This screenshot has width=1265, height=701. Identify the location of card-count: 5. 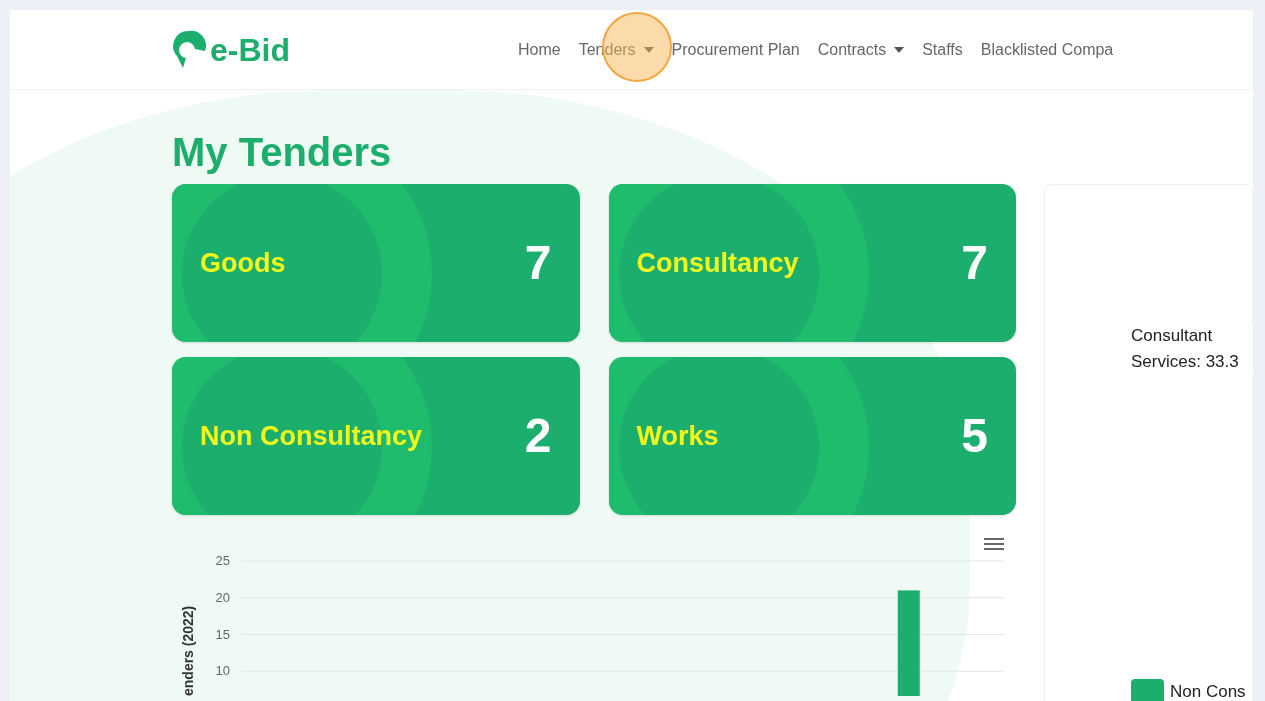
(974, 436).